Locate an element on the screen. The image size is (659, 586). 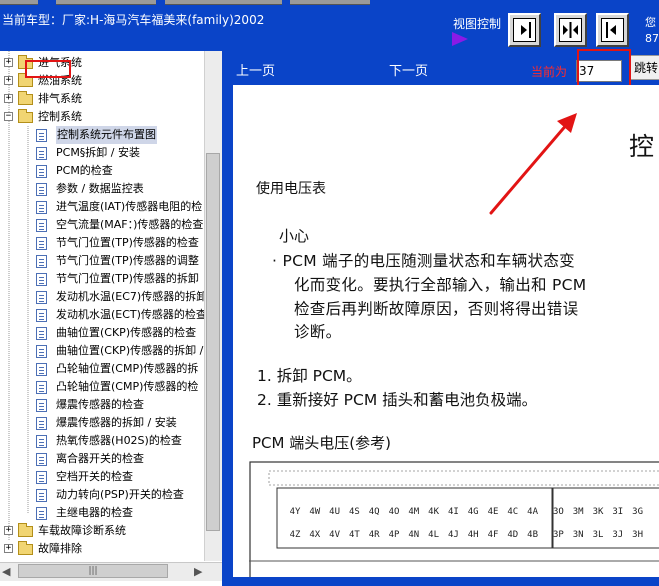
connector-pin: 3K is located at coordinates (598, 512).